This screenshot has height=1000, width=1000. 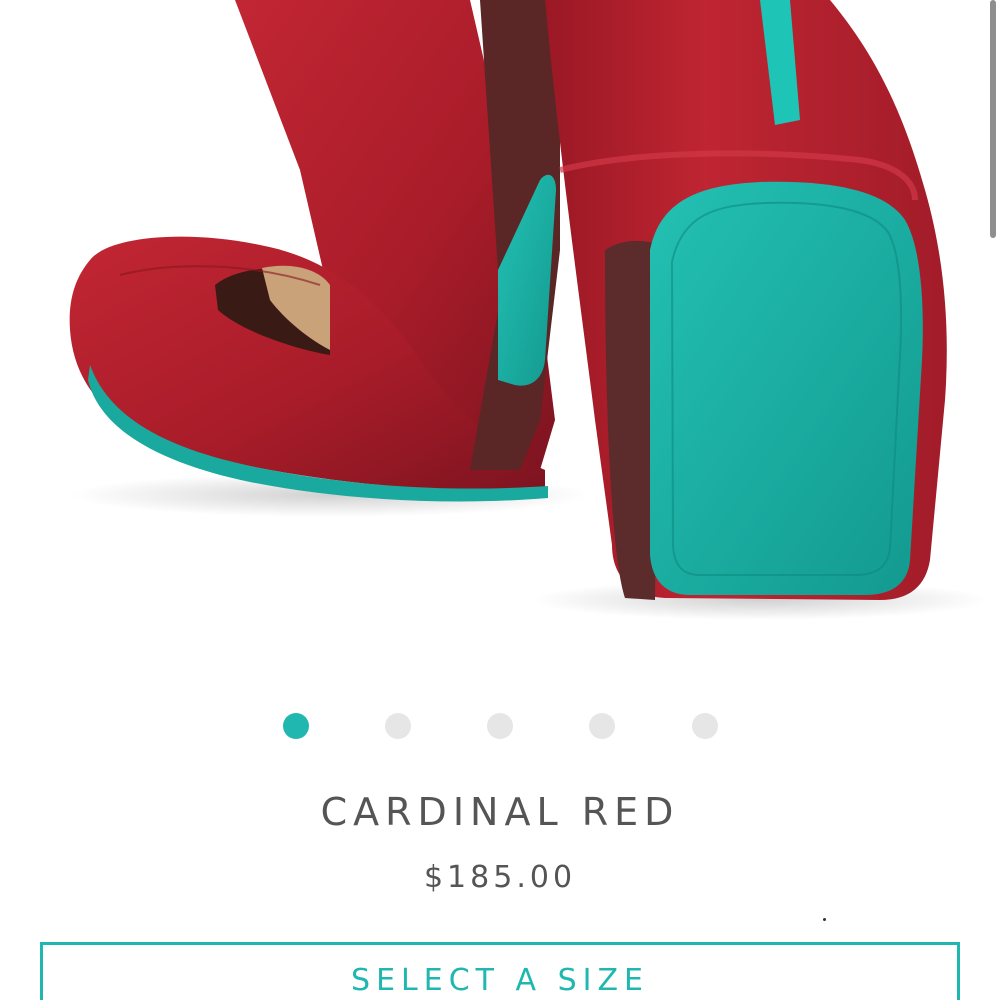 I want to click on product-price: $185.00, so click(x=500, y=877).